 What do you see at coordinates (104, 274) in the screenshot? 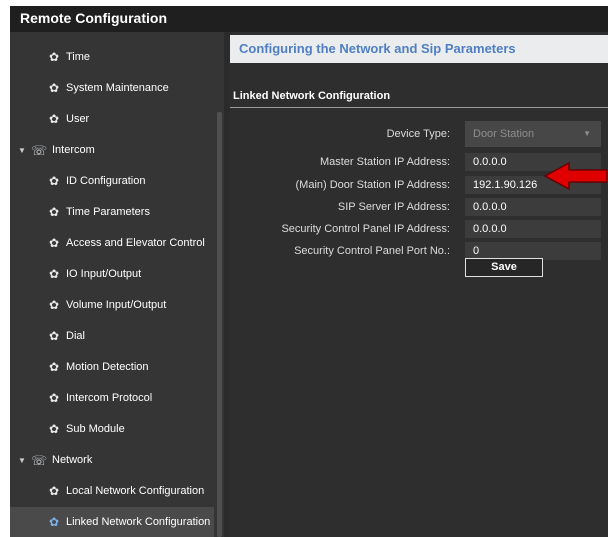
I see `sidebar-item-label: IO Input/Output` at bounding box center [104, 274].